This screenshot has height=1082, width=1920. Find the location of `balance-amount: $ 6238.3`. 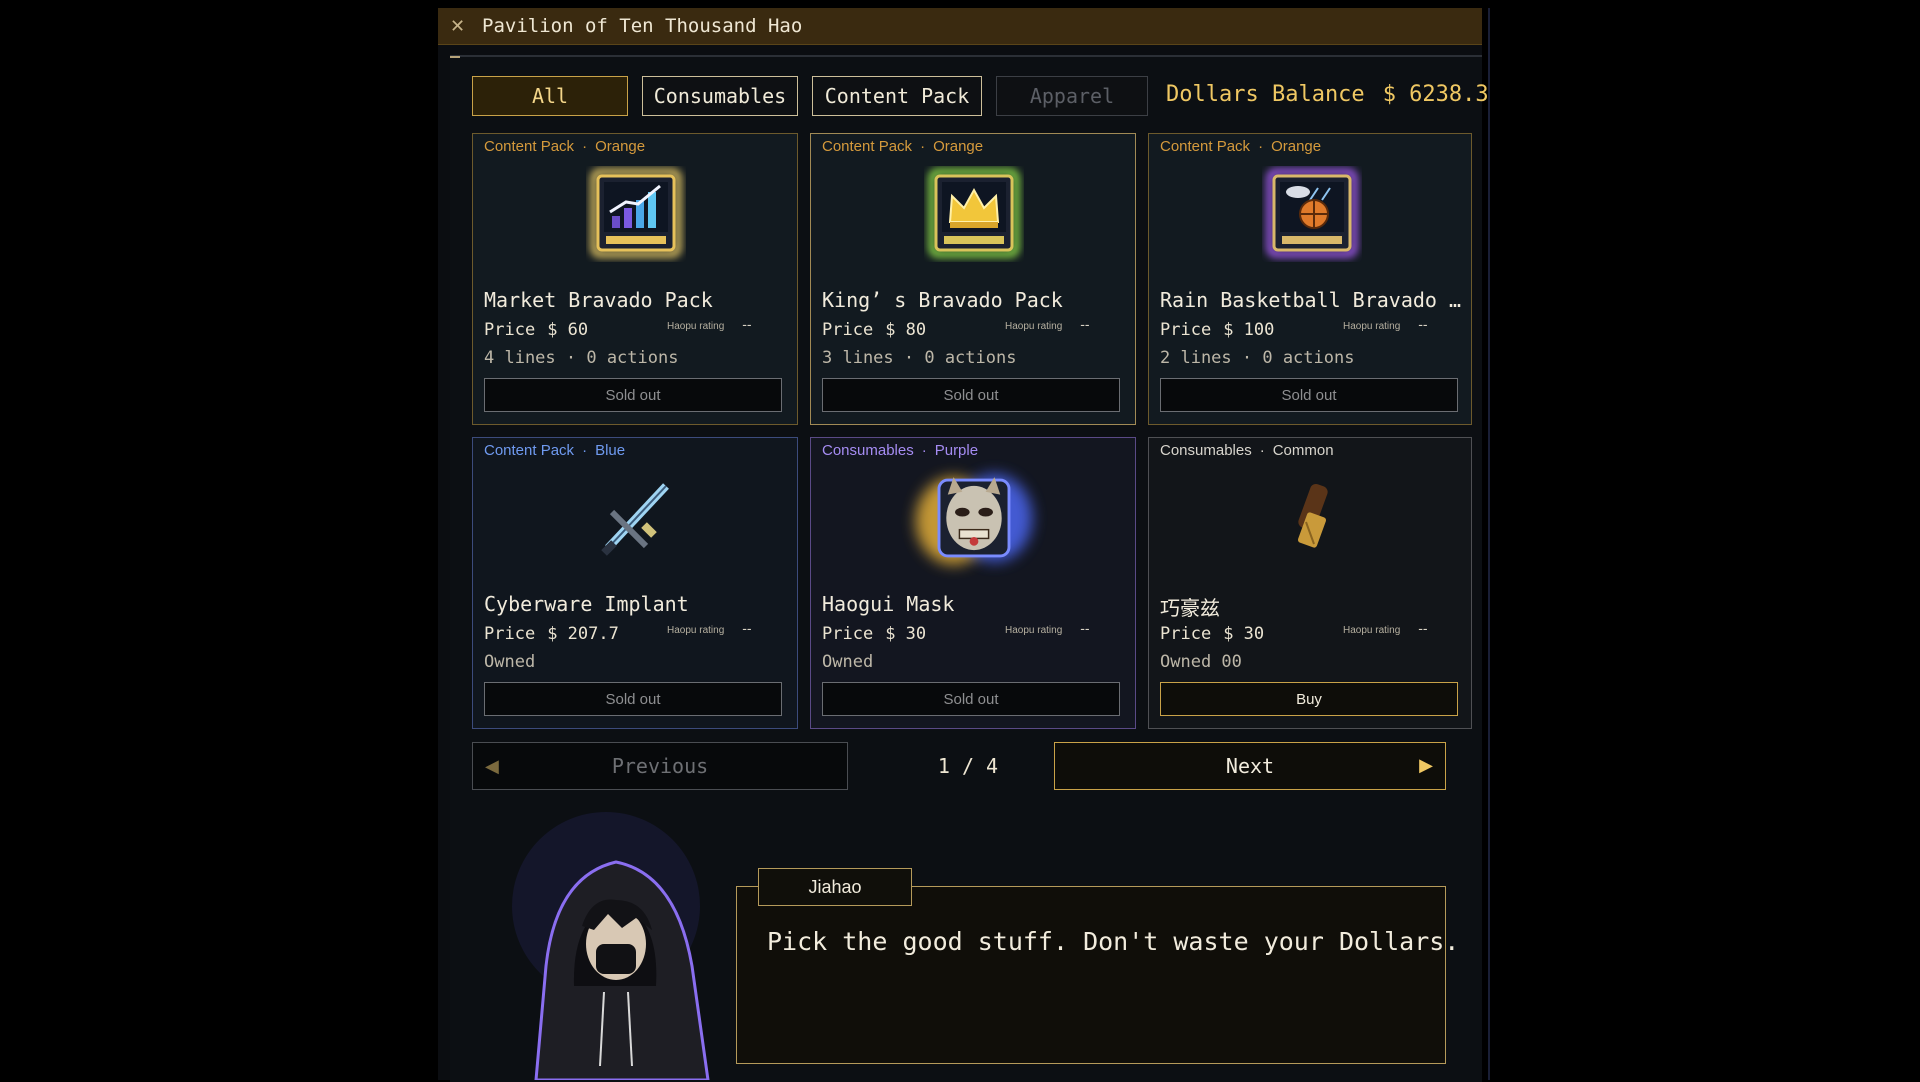

balance-amount: $ 6238.3 is located at coordinates (1435, 94).